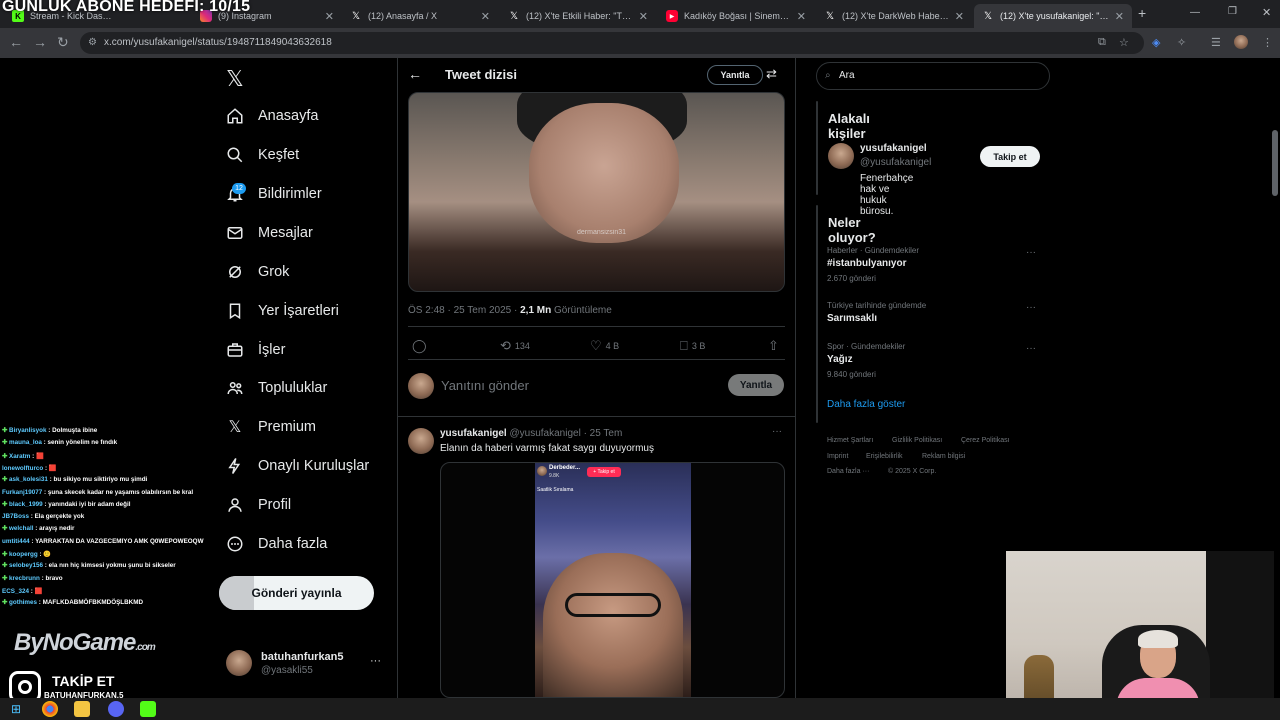  I want to click on sidebar-item-home: Anasayfa, so click(272, 116).